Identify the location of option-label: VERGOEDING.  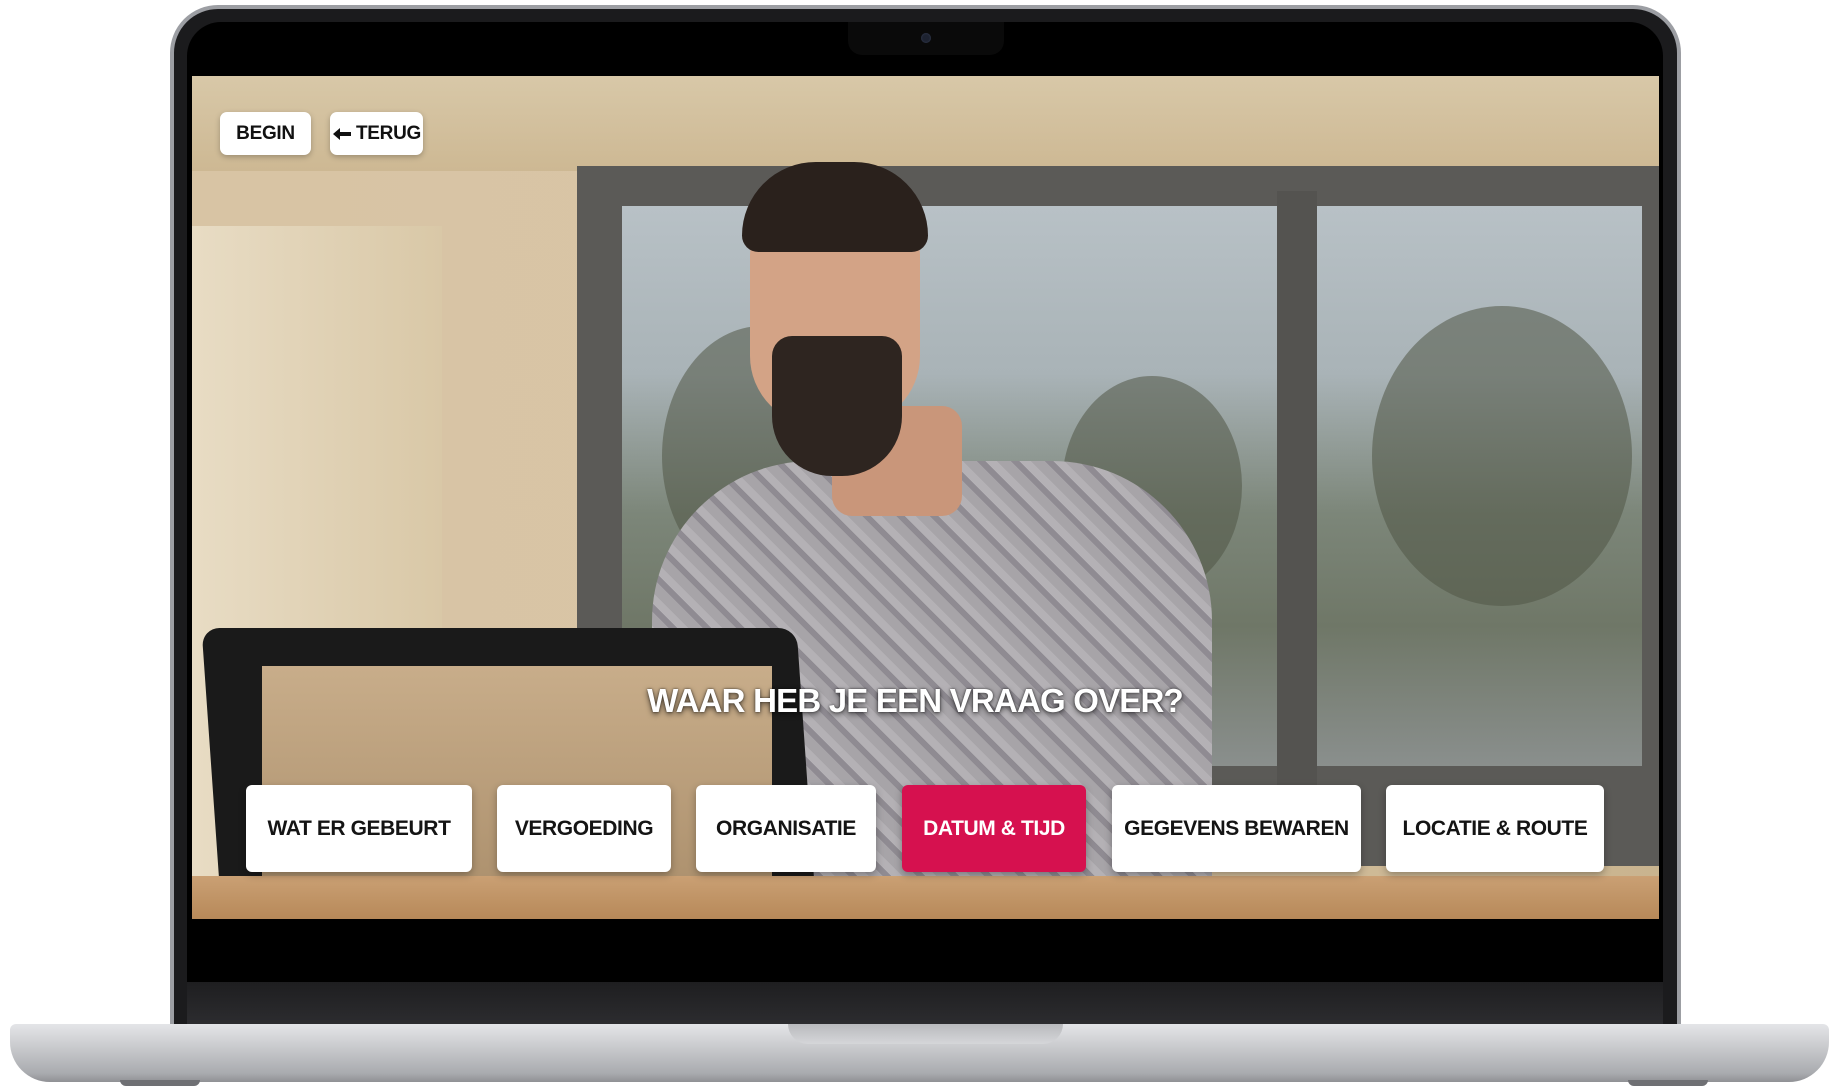
(584, 828).